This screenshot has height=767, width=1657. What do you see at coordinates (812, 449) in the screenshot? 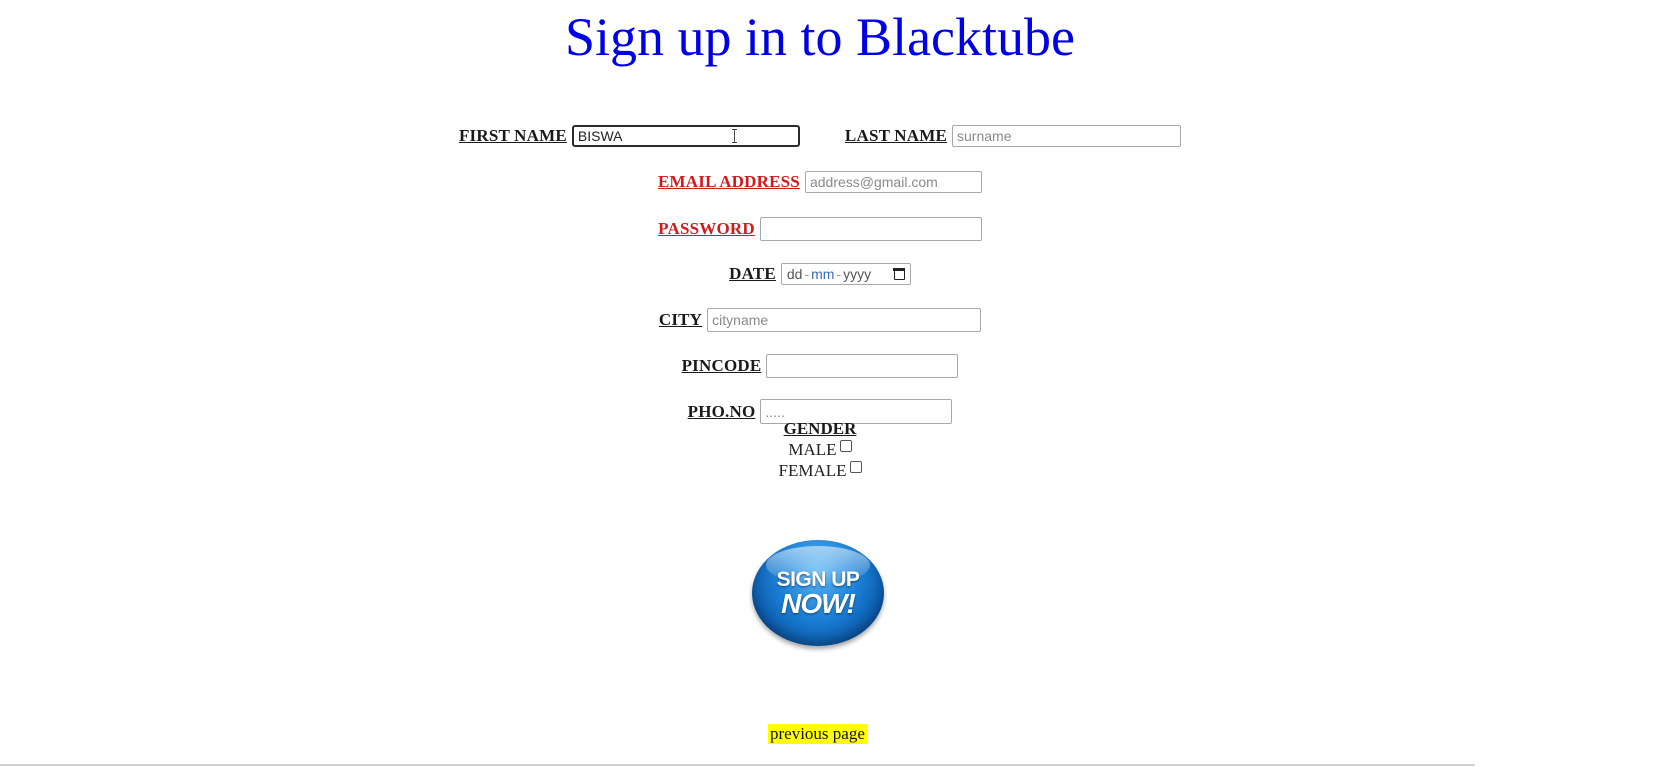
I see `male-label: MALE` at bounding box center [812, 449].